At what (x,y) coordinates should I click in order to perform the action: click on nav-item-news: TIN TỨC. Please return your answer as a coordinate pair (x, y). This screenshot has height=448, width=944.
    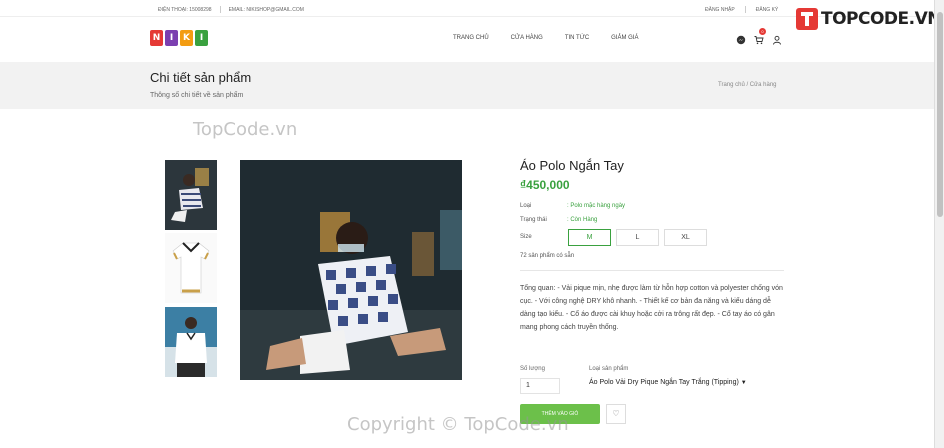
    Looking at the image, I should click on (577, 38).